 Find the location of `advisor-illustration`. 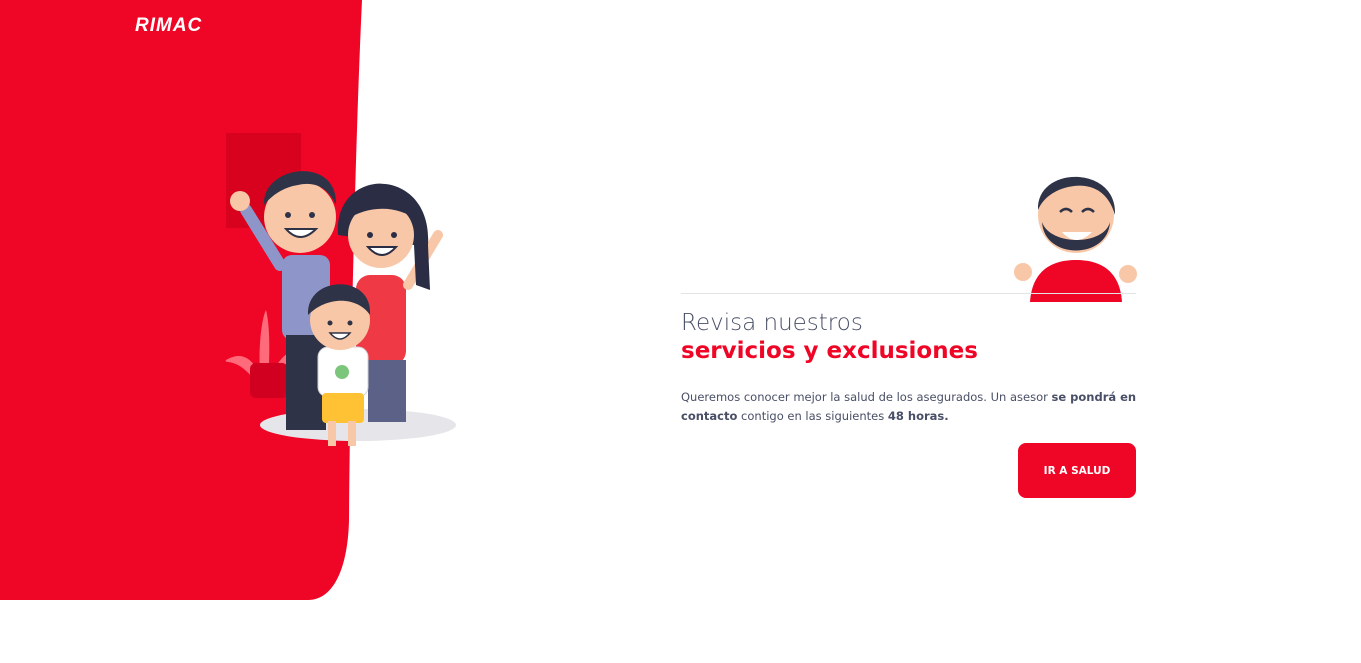

advisor-illustration is located at coordinates (1076, 231).